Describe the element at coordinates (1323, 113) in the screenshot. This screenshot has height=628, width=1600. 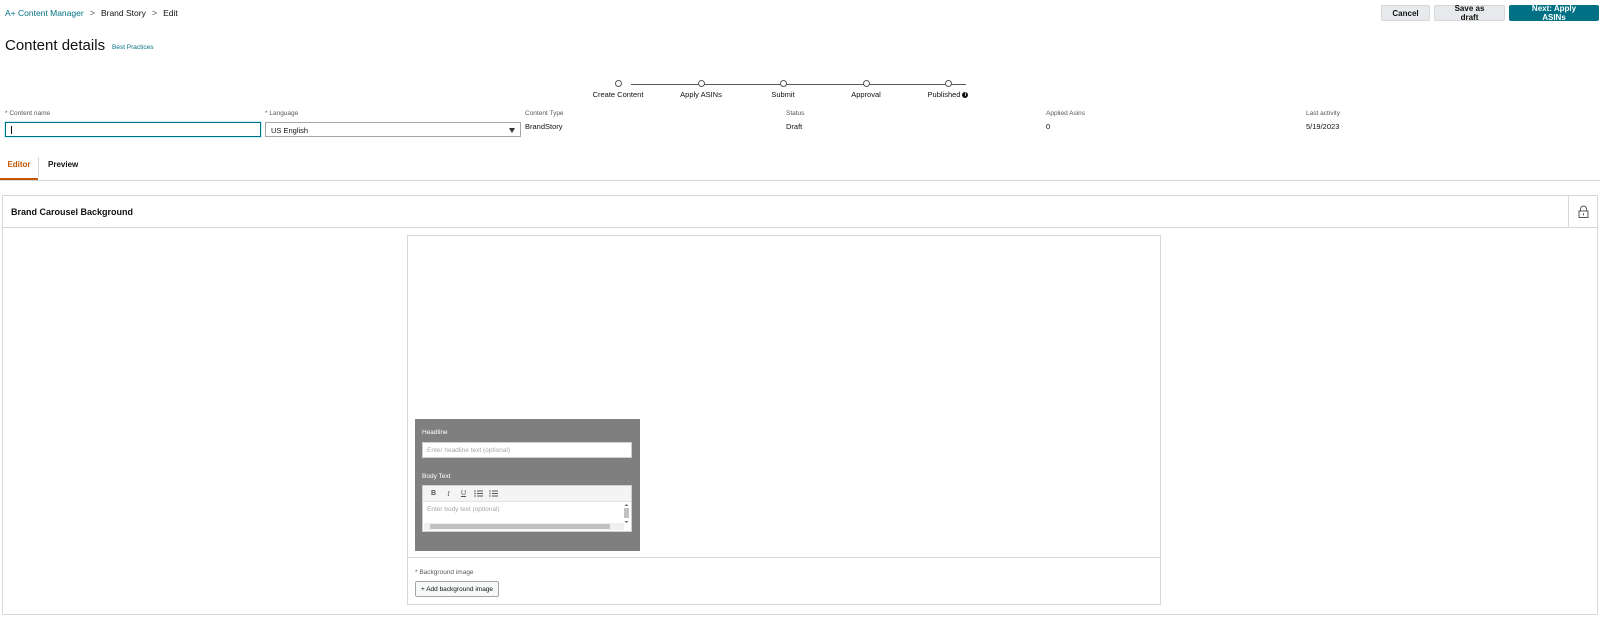
I see `last-activity-label: Last activity` at that location.